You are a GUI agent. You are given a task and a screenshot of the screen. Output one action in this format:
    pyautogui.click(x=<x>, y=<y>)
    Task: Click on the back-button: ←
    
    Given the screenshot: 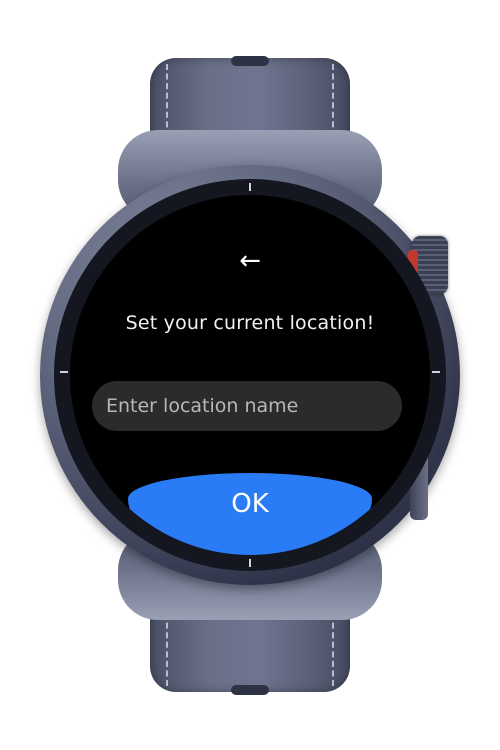 What is the action you would take?
    pyautogui.click(x=250, y=261)
    